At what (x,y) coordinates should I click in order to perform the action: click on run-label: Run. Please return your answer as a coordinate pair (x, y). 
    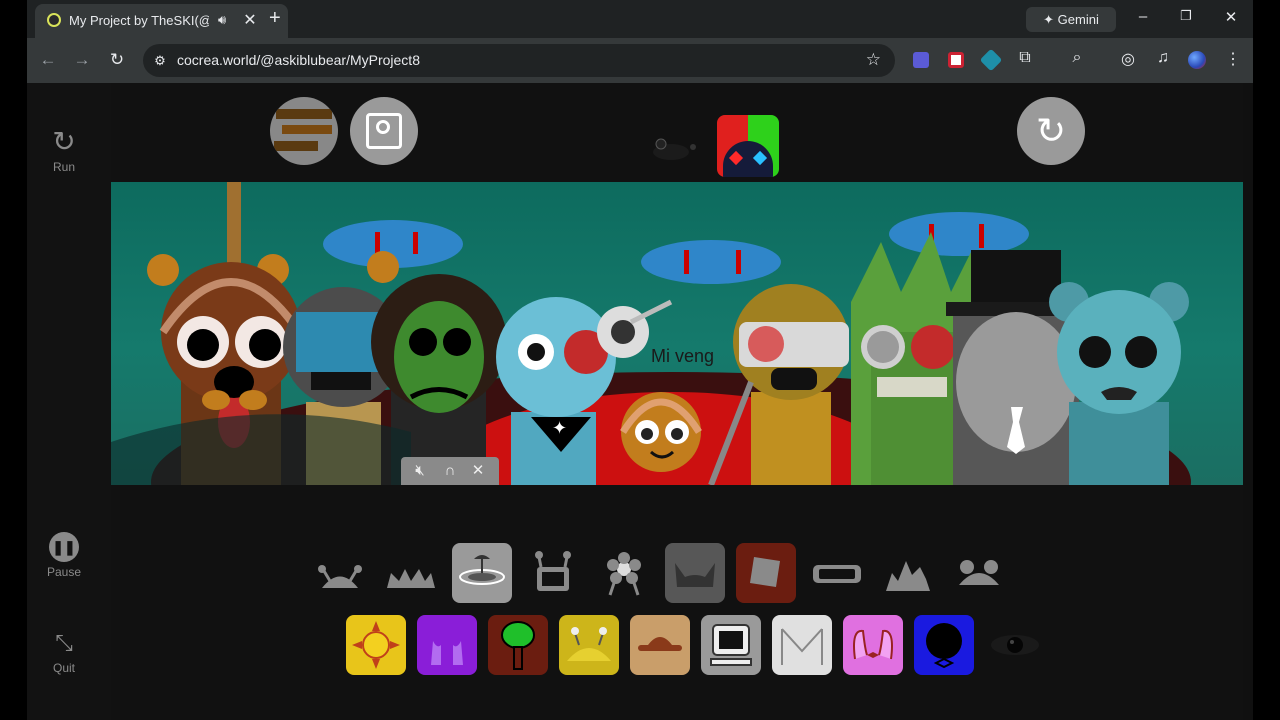
    Looking at the image, I should click on (63, 167).